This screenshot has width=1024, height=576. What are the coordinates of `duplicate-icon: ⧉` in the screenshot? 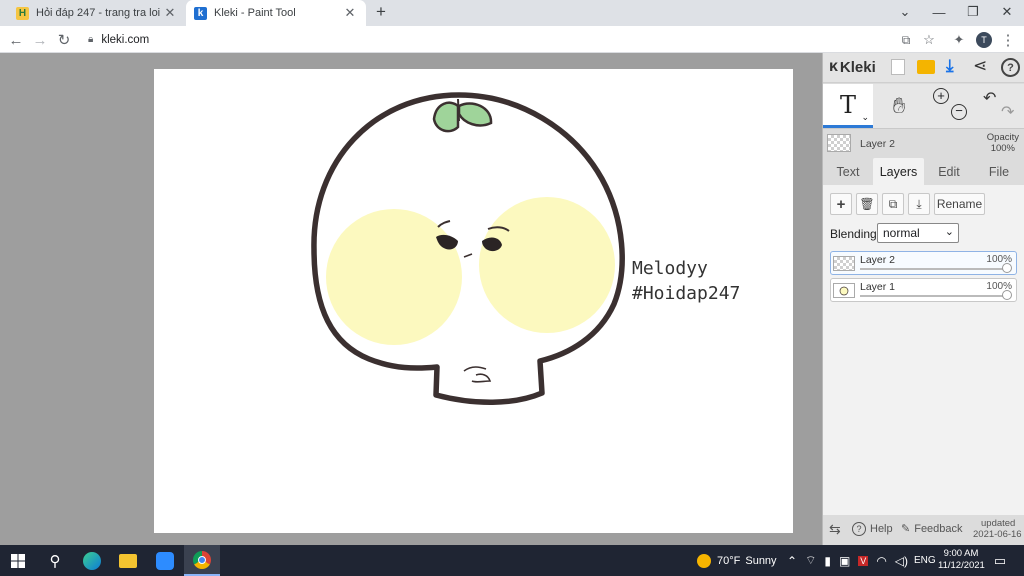 It's located at (893, 203).